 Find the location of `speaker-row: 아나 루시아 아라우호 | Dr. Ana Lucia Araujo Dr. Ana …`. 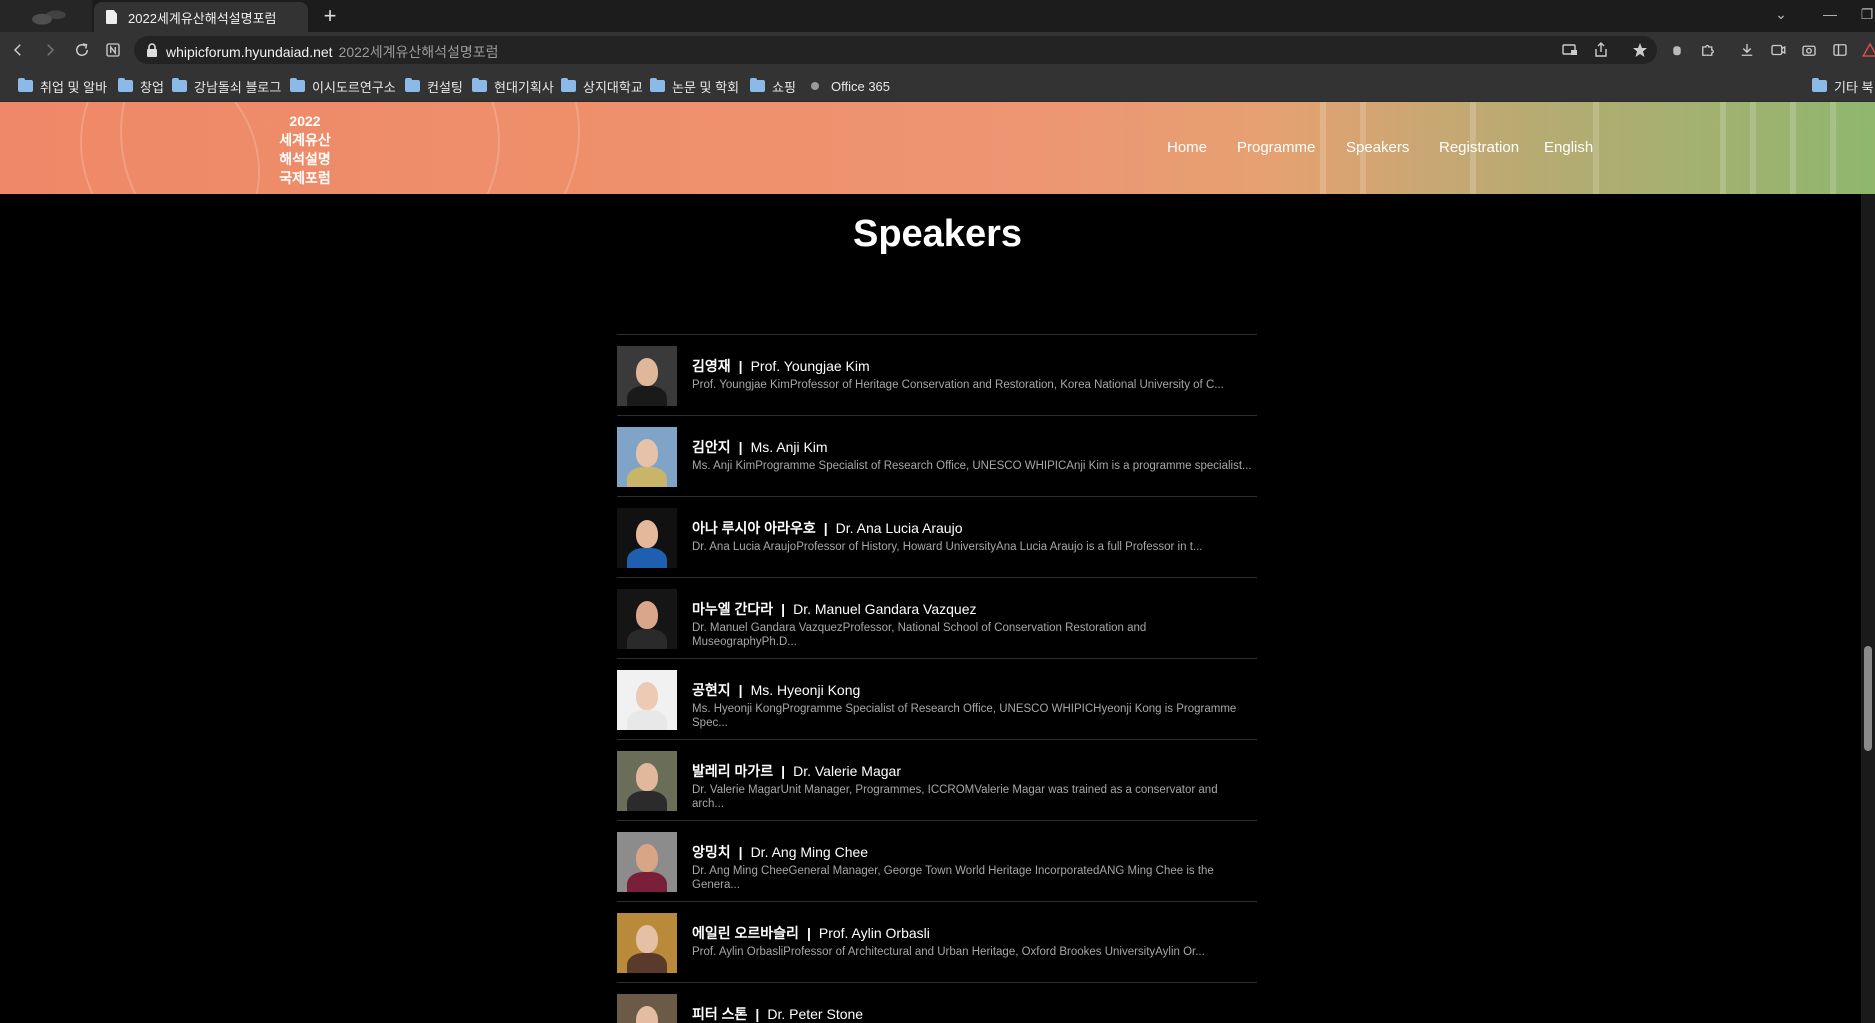

speaker-row: 아나 루시아 아라우호 | Dr. Ana Lucia Araujo Dr. Ana … is located at coordinates (937, 536).